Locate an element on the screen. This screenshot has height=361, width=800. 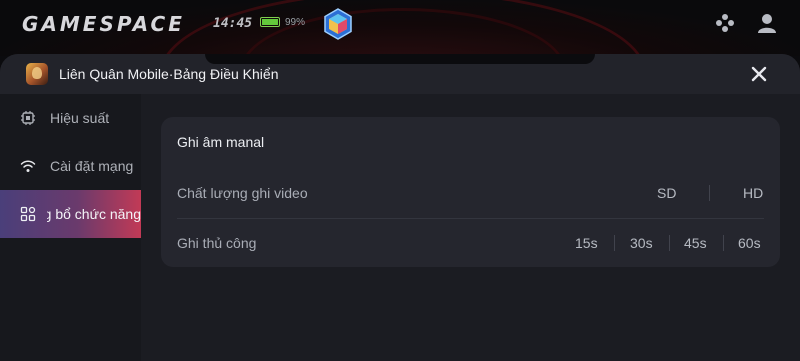
wifi-icon is located at coordinates (28, 166).